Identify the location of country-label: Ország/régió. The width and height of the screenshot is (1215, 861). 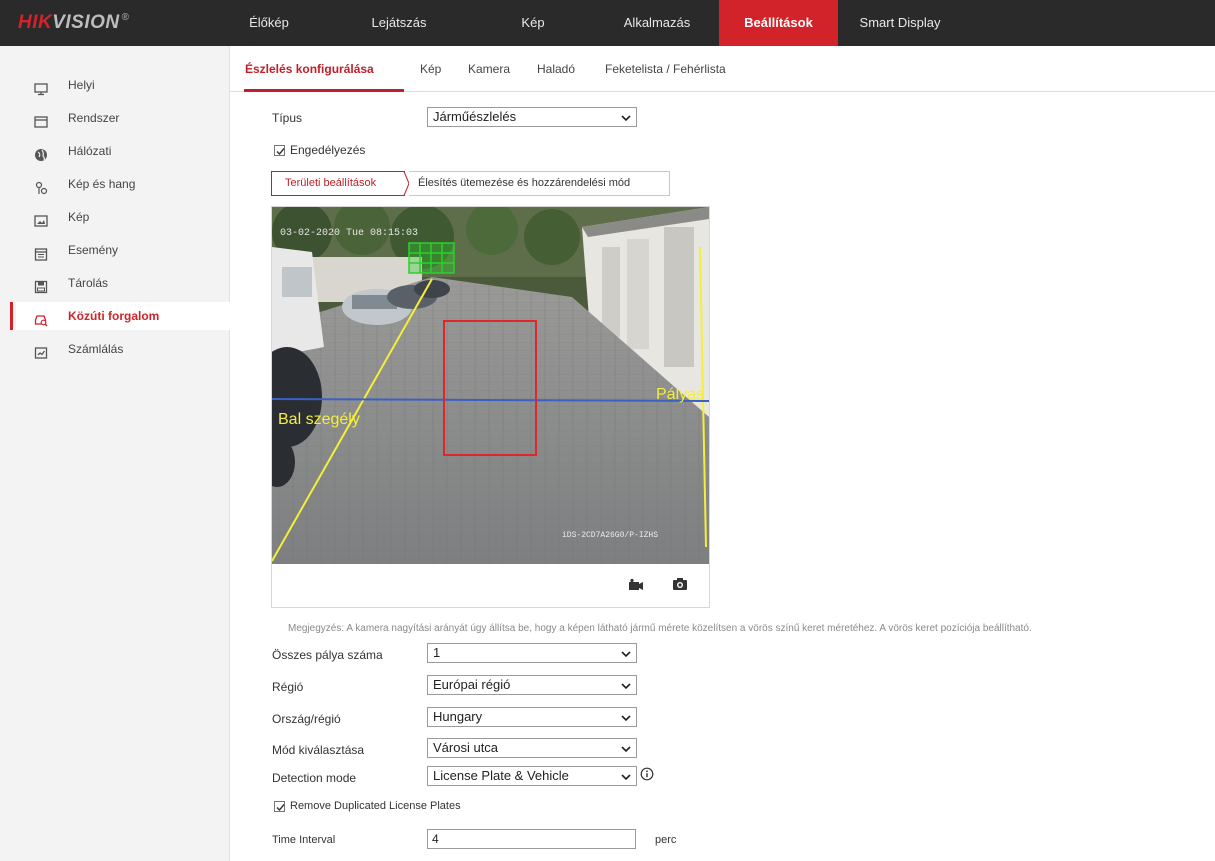
(306, 719).